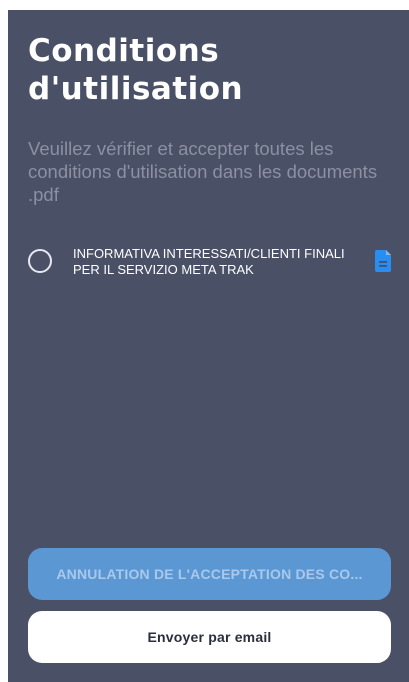 This screenshot has height=682, width=409. What do you see at coordinates (136, 89) in the screenshot?
I see `page-title-line-2: d'utilisation` at bounding box center [136, 89].